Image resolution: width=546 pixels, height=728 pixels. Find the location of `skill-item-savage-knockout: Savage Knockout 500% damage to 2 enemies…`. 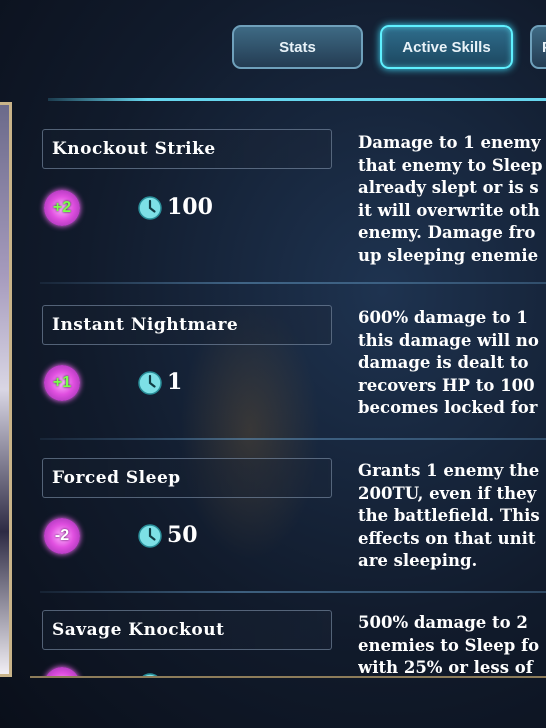

skill-item-savage-knockout: Savage Knockout 500% damage to 2 enemies… is located at coordinates (273, 631).